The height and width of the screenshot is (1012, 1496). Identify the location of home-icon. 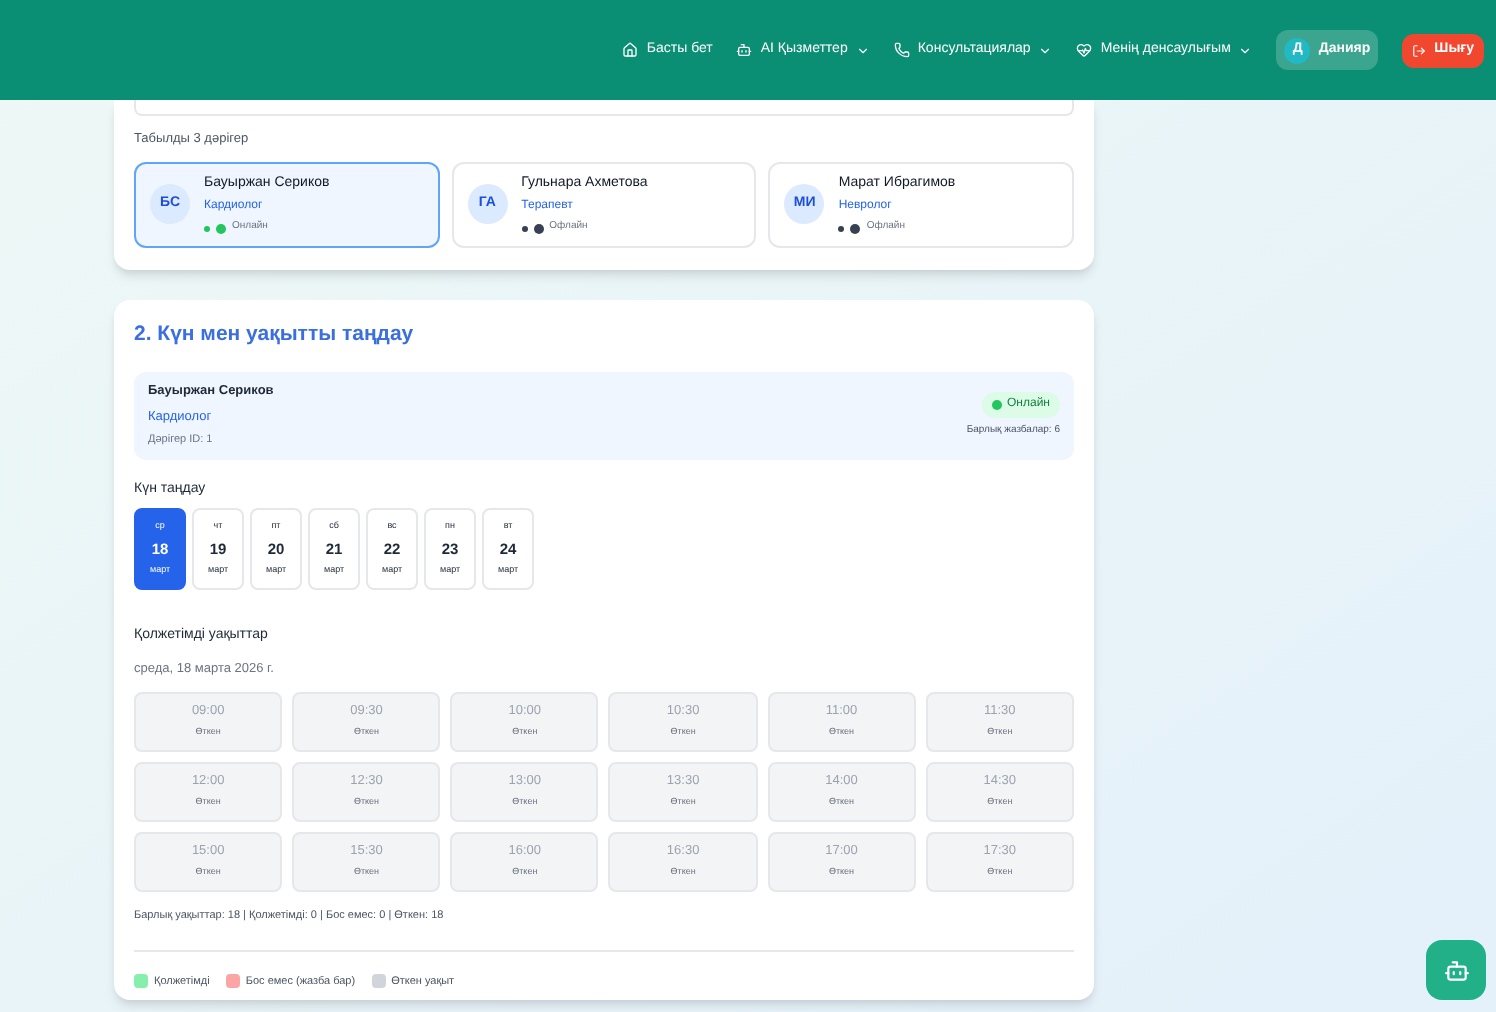
(630, 50).